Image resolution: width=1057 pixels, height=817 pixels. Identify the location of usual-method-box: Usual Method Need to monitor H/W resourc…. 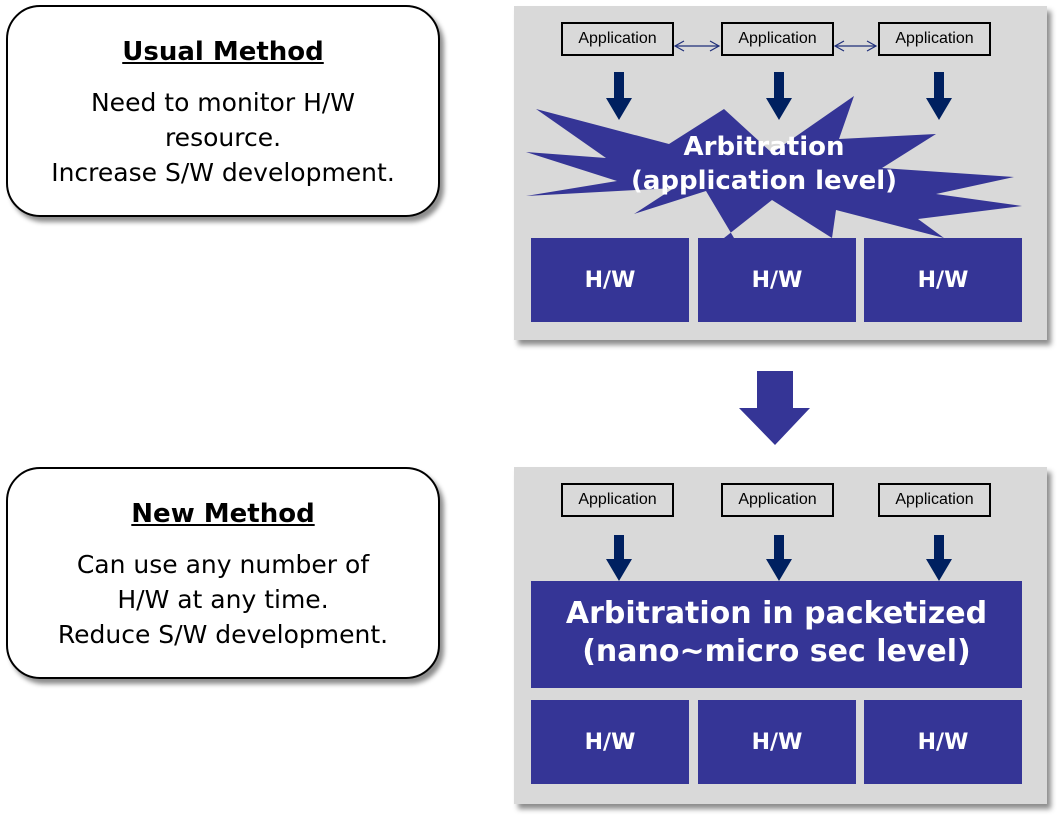
(223, 111).